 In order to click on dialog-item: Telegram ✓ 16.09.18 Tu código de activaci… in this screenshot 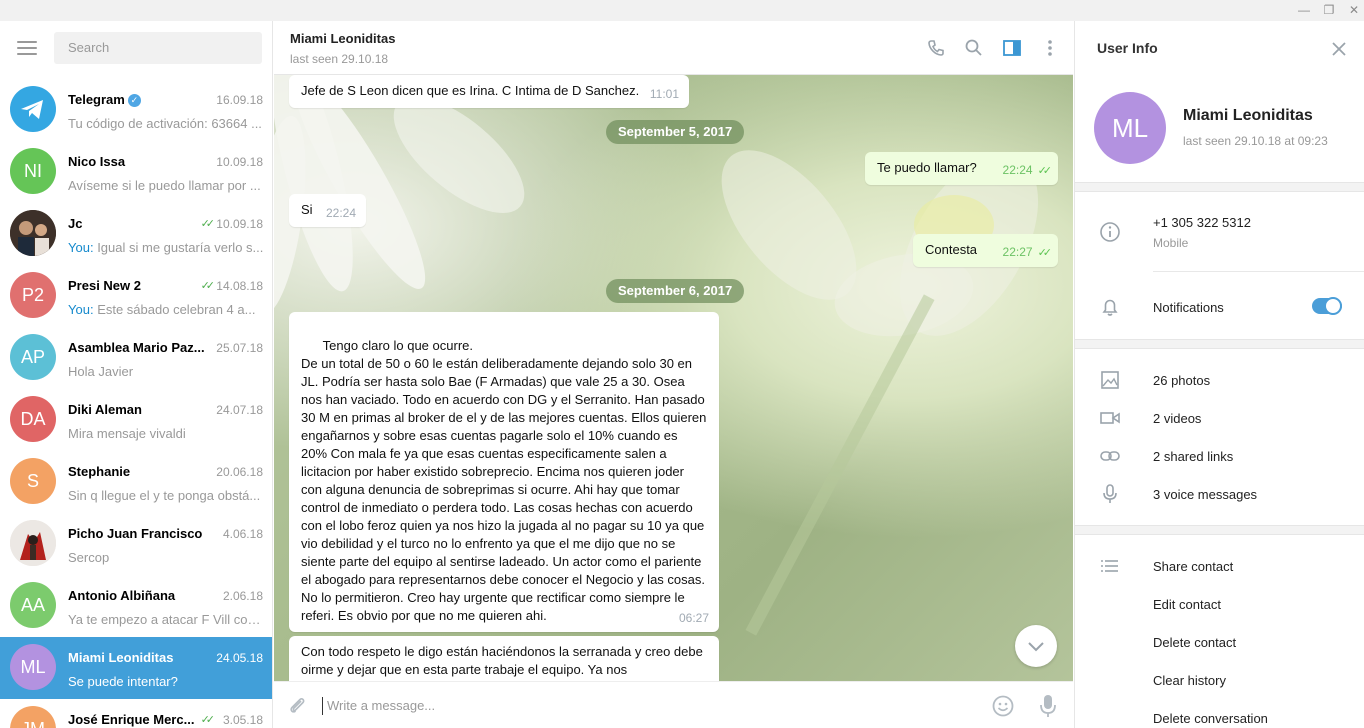, I will do `click(136, 110)`.